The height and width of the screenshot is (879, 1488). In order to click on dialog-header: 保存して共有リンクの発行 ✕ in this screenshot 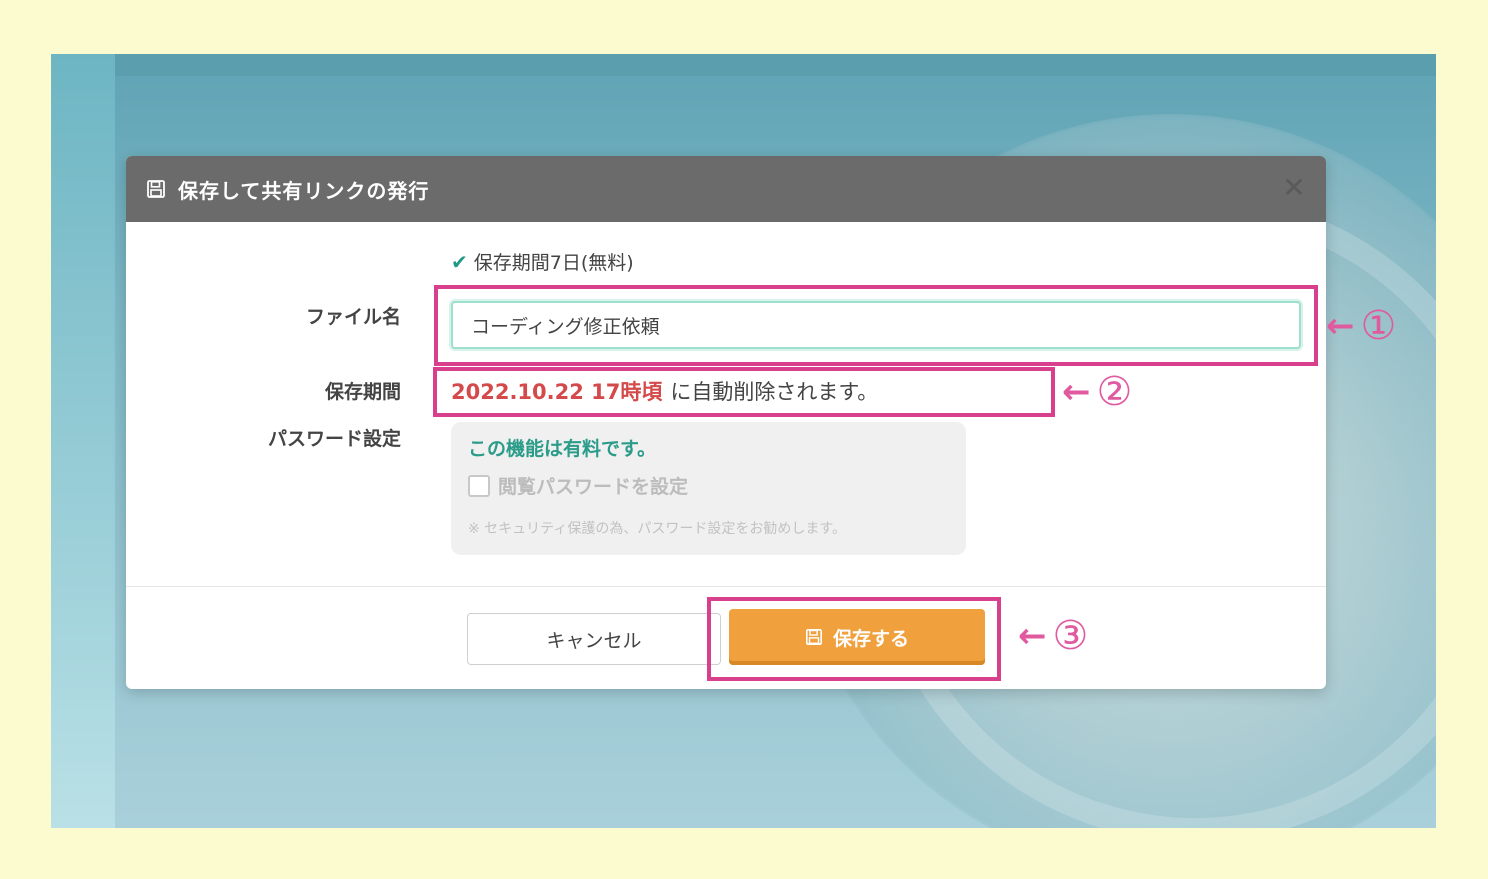, I will do `click(726, 189)`.